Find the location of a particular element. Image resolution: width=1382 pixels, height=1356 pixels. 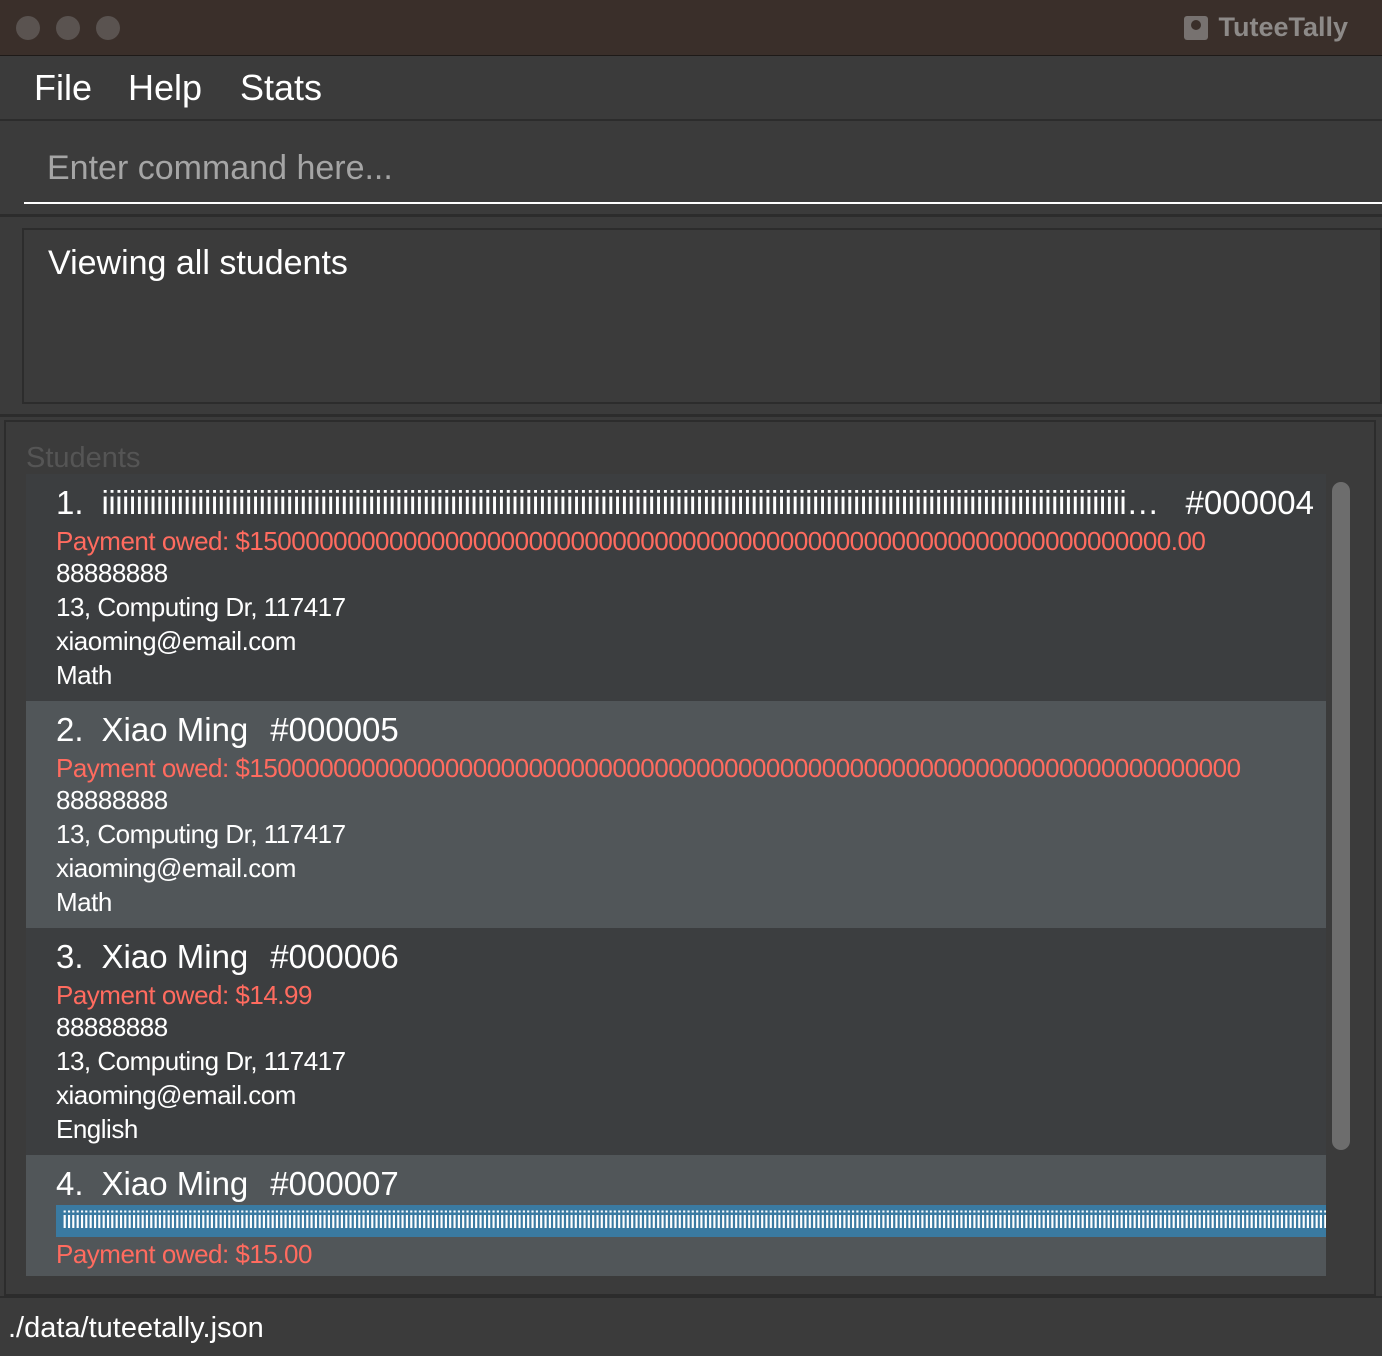

student-header: 2. Xiao Ming #000005 is located at coordinates (685, 730).